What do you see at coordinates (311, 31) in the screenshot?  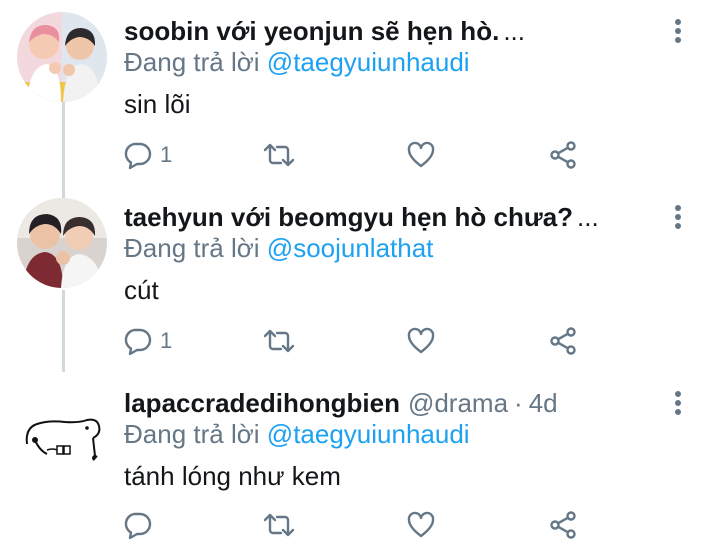 I see `display-name: soobin với yeonjun sẽ hẹn hò.` at bounding box center [311, 31].